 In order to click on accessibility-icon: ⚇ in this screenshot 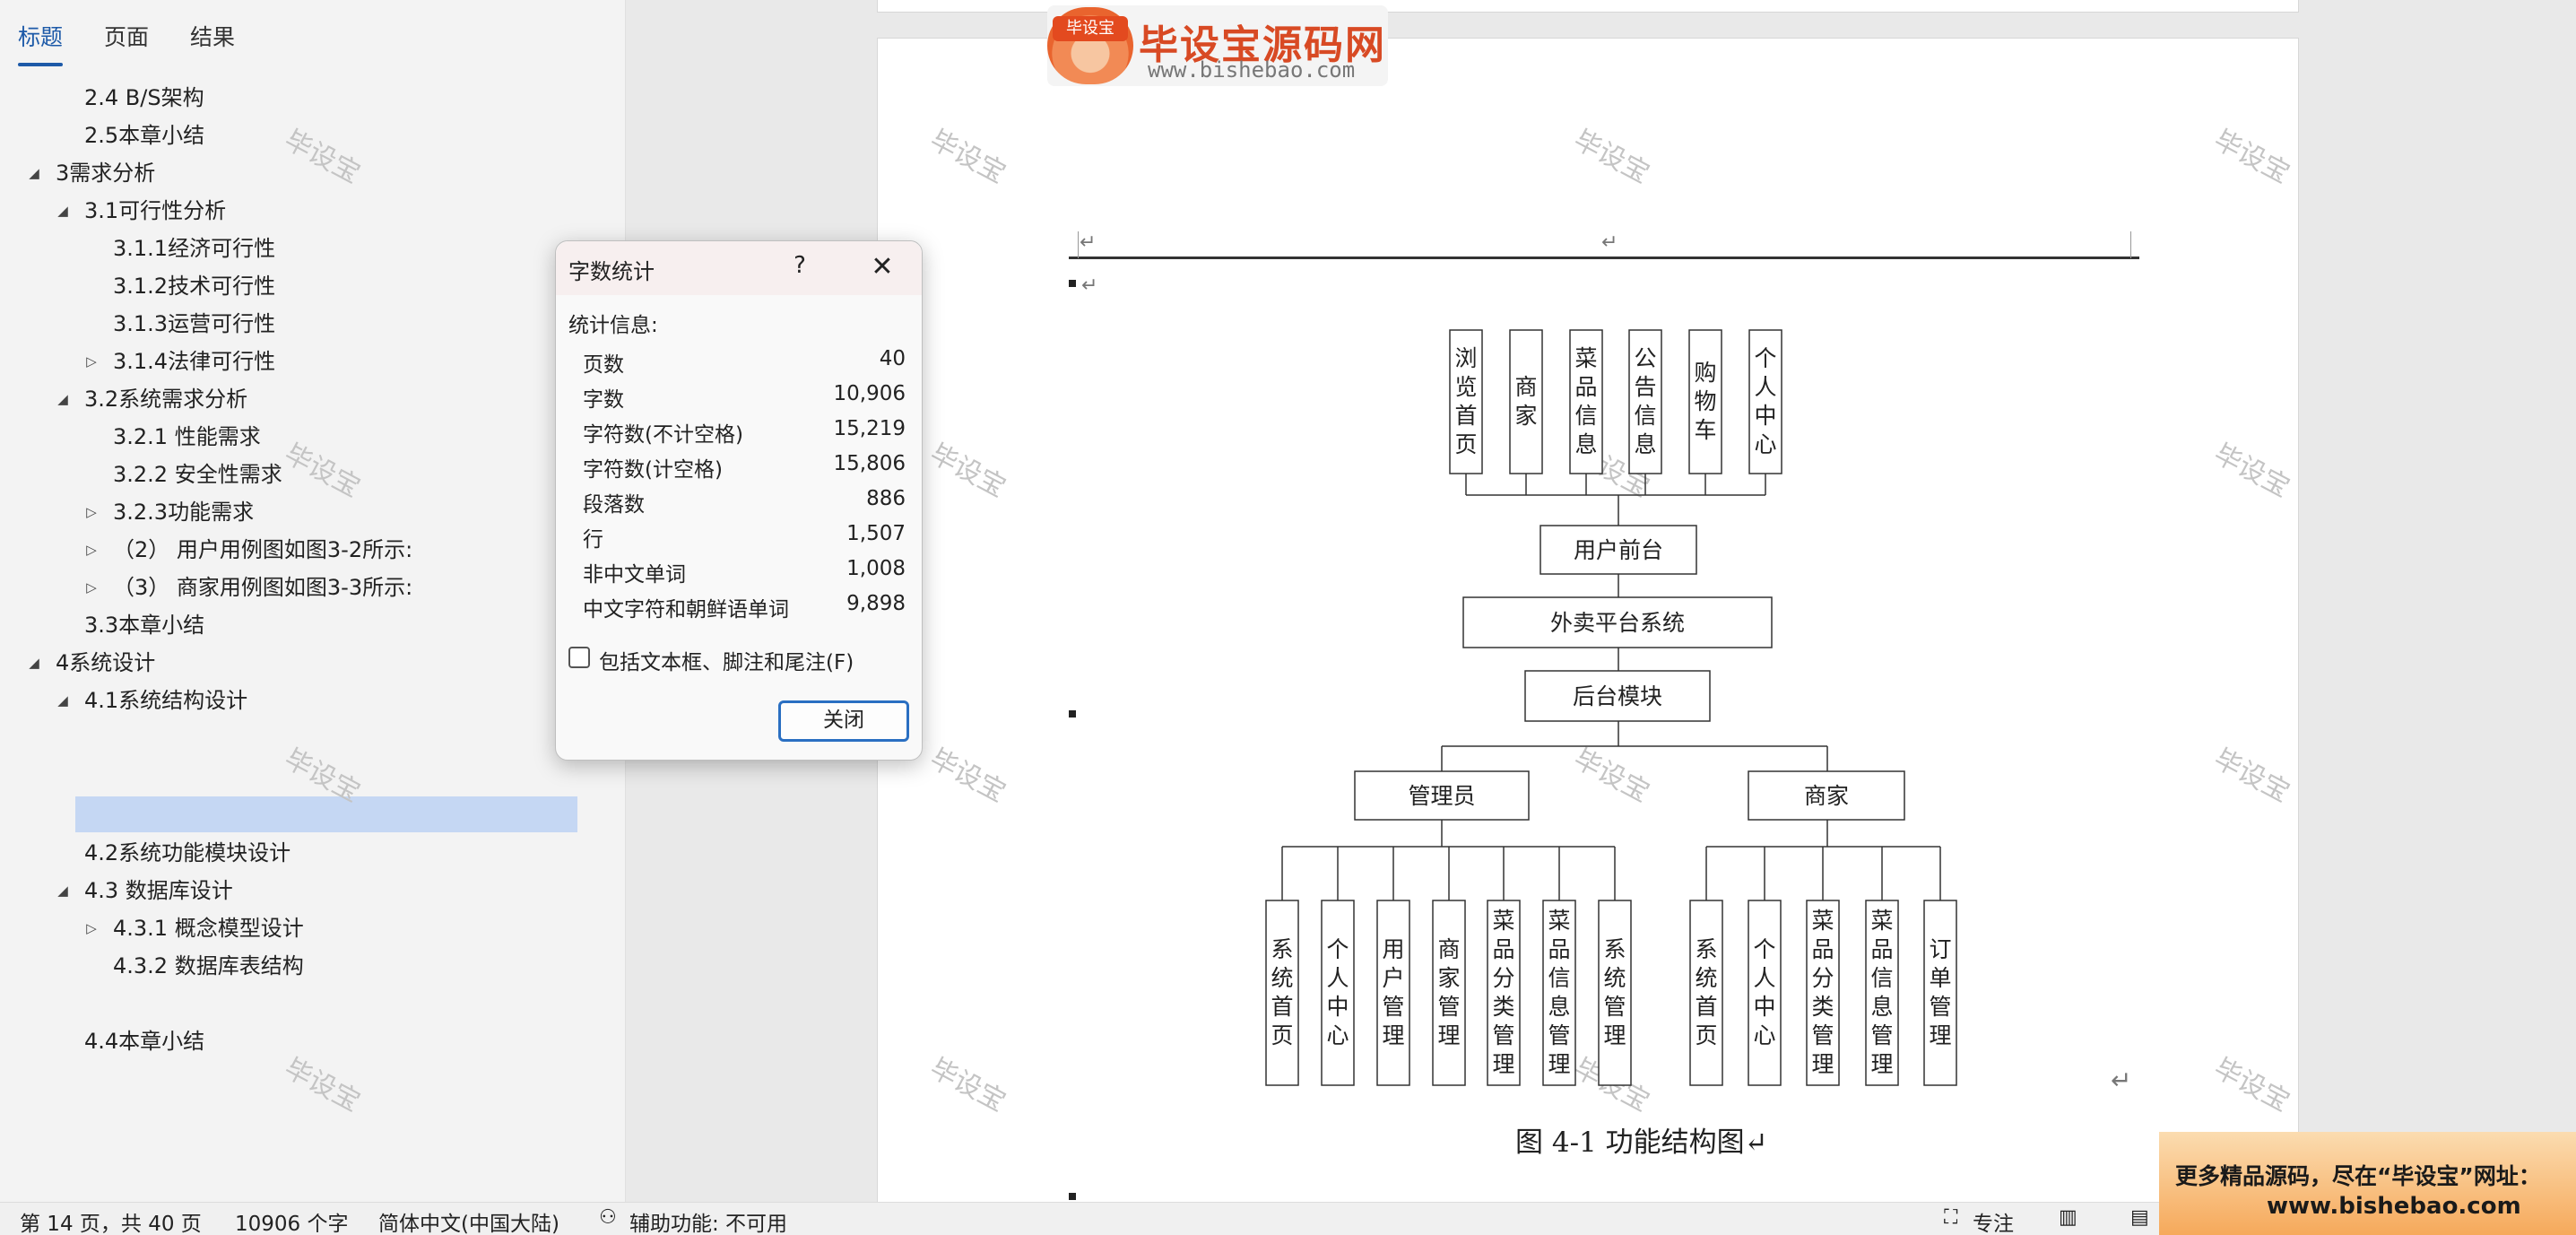, I will do `click(608, 1217)`.